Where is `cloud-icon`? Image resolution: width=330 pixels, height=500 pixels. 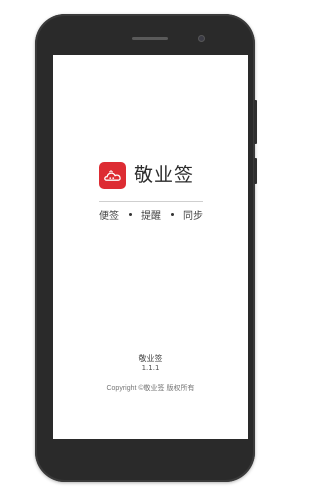 cloud-icon is located at coordinates (112, 175).